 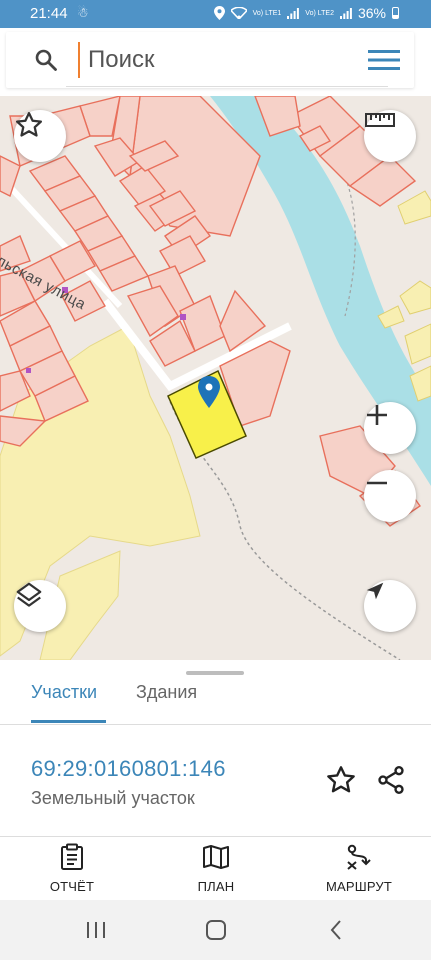 What do you see at coordinates (390, 496) in the screenshot?
I see `zoom-out-button` at bounding box center [390, 496].